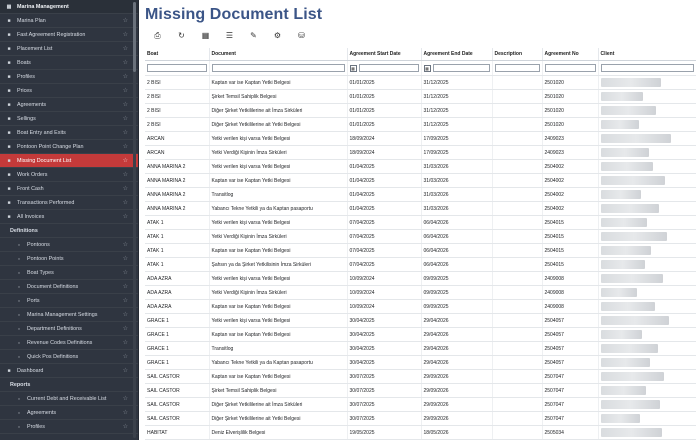 Image resolution: width=700 pixels, height=440 pixels. Describe the element at coordinates (384, 54) in the screenshot. I see `column-header-agreement-start-date: Agreement Start Date` at that location.